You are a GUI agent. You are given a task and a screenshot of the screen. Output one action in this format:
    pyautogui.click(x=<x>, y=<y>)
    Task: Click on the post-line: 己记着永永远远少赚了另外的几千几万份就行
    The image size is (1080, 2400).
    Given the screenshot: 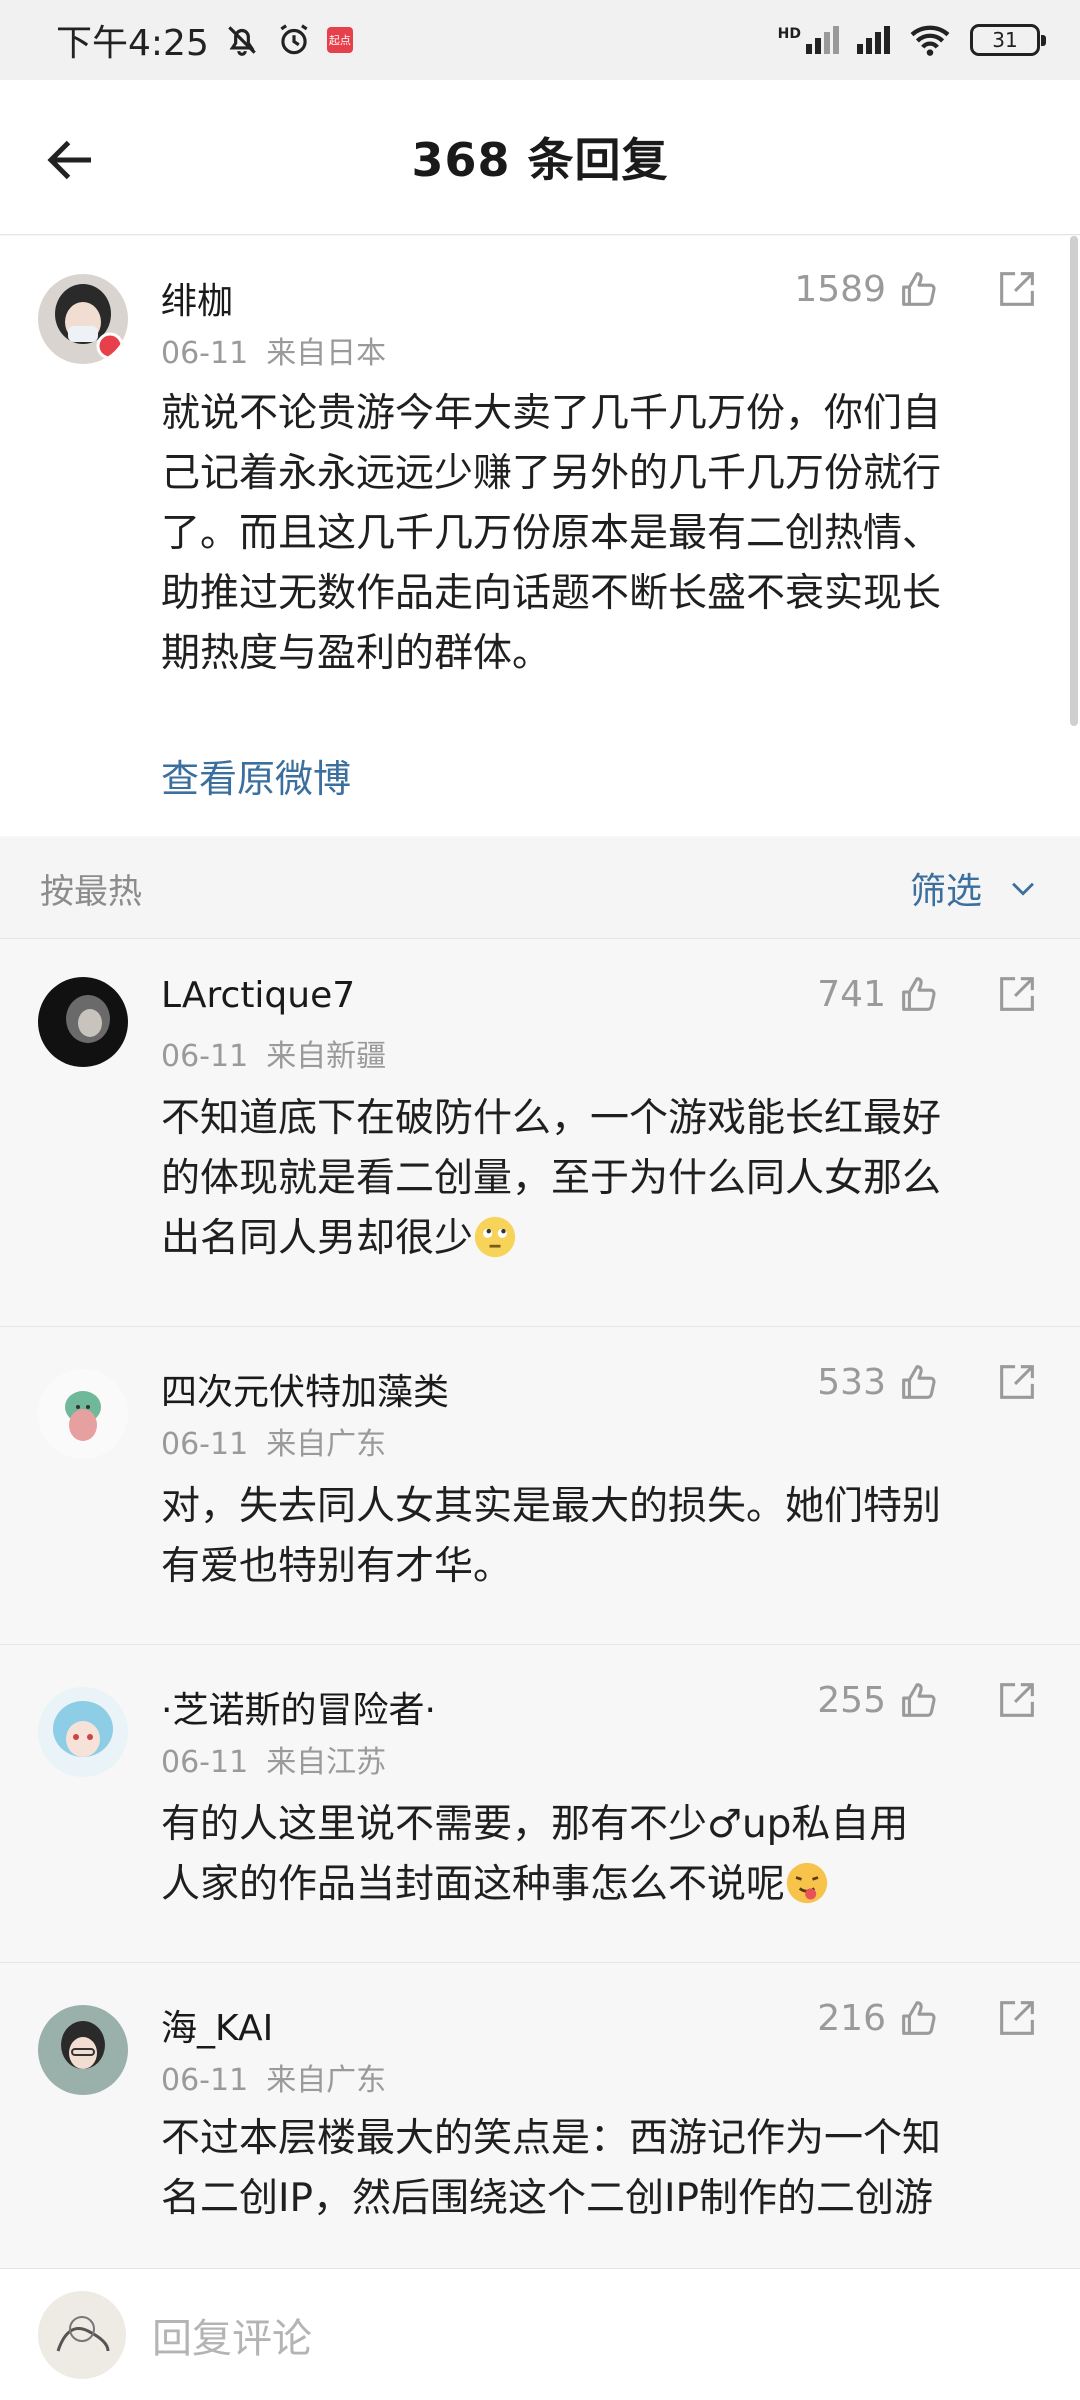 What is the action you would take?
    pyautogui.click(x=551, y=473)
    